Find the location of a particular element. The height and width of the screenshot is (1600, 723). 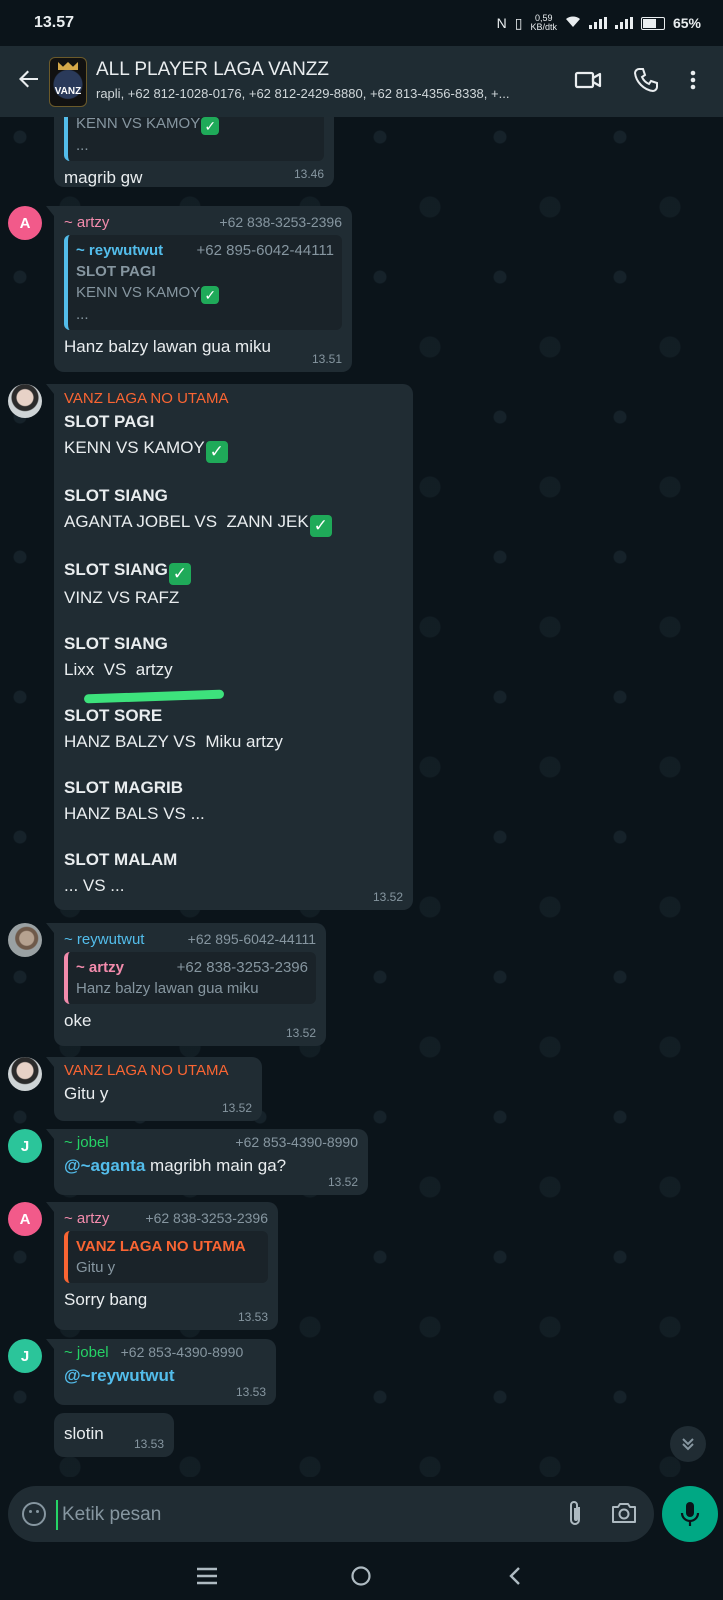

quoted-text: Hanz balzy lawan gua miku is located at coordinates (167, 988).